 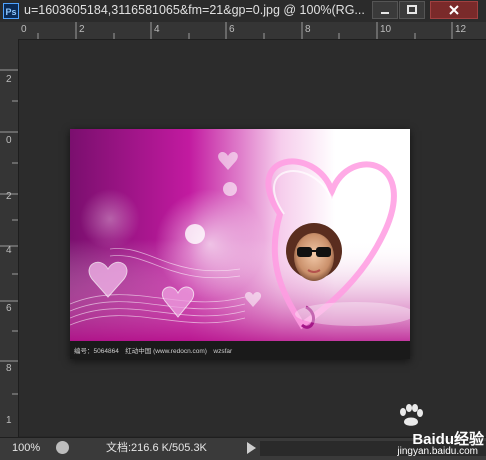 What do you see at coordinates (9, 308) in the screenshot?
I see `ruler-v-label: 6` at bounding box center [9, 308].